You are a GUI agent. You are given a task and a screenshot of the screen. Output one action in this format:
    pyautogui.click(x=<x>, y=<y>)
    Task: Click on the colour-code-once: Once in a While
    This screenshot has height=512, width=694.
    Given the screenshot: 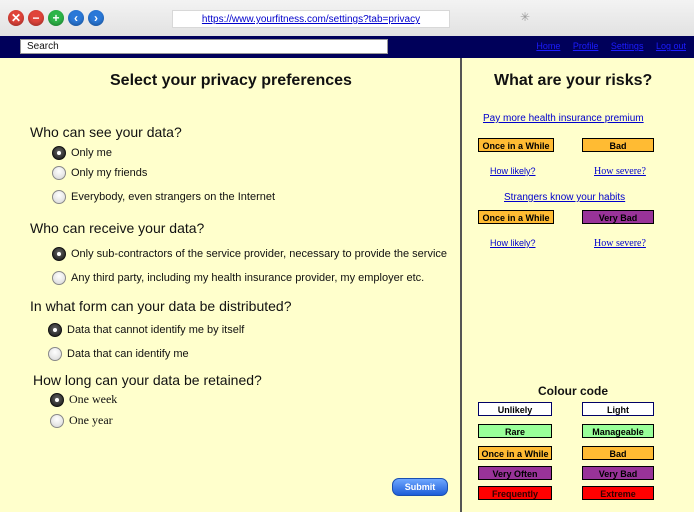 What is the action you would take?
    pyautogui.click(x=515, y=453)
    